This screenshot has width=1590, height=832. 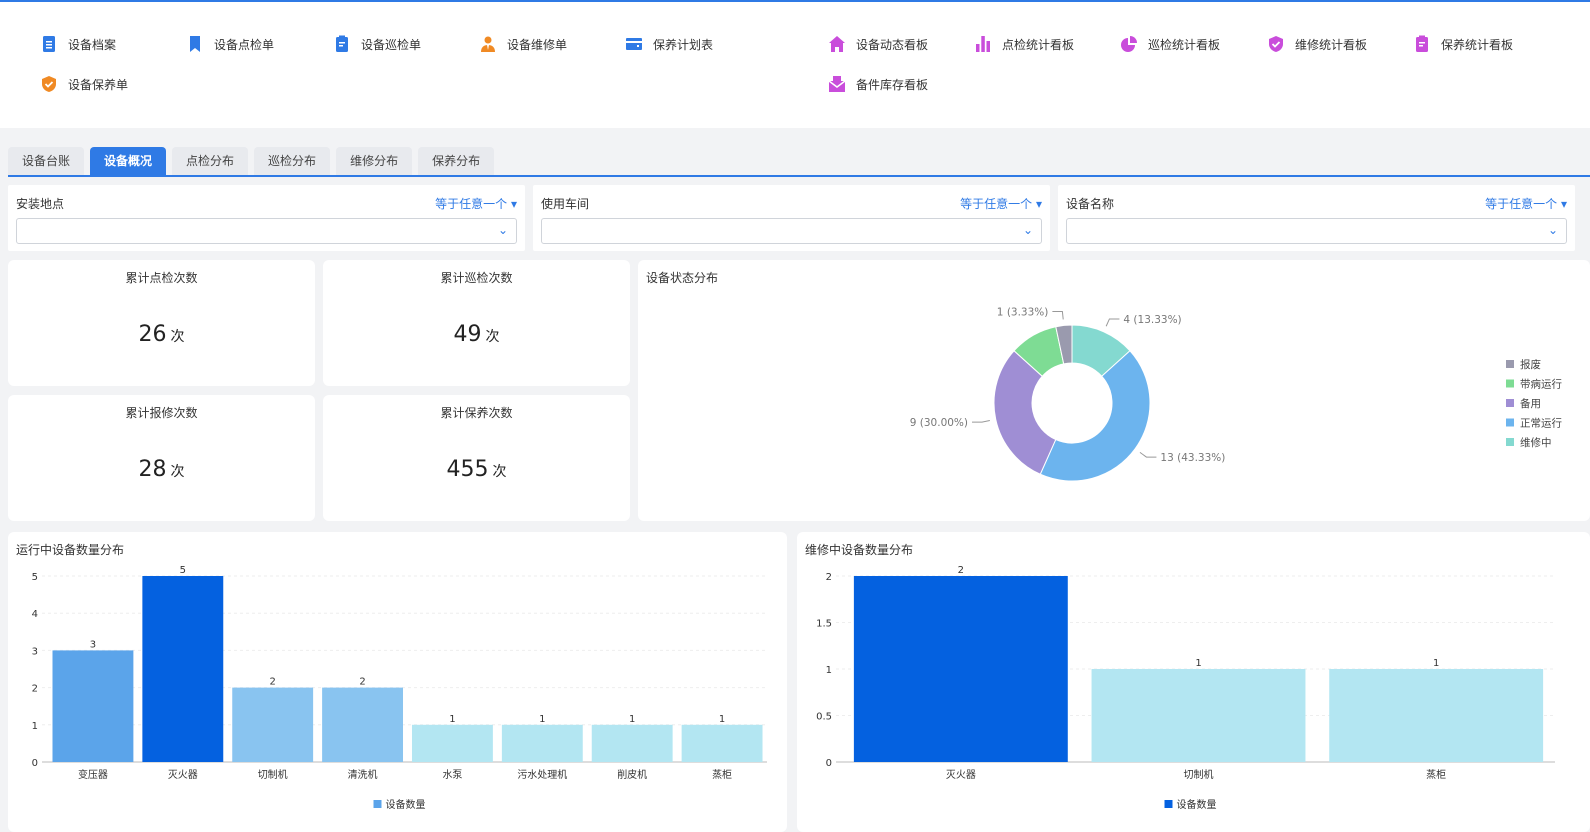 I want to click on kpi-card: 累计点检次数 26 次, so click(x=161, y=323).